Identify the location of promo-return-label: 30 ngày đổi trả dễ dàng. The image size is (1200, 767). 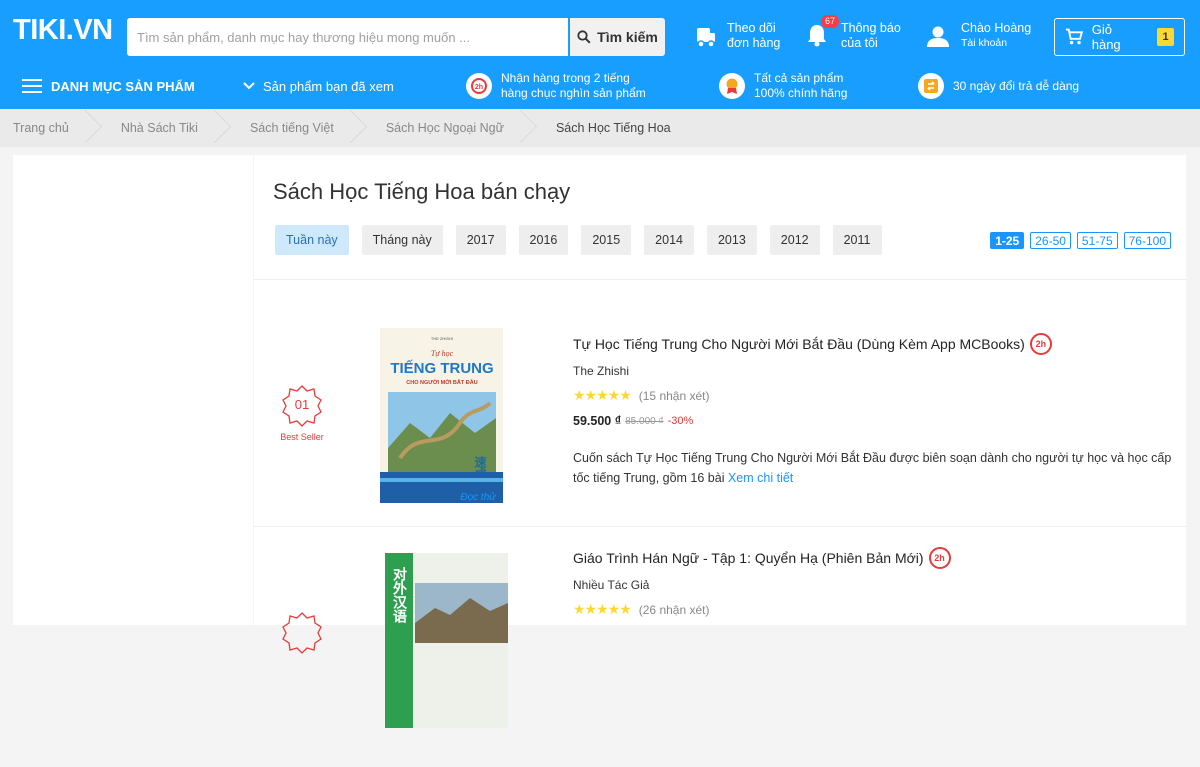
(1016, 85).